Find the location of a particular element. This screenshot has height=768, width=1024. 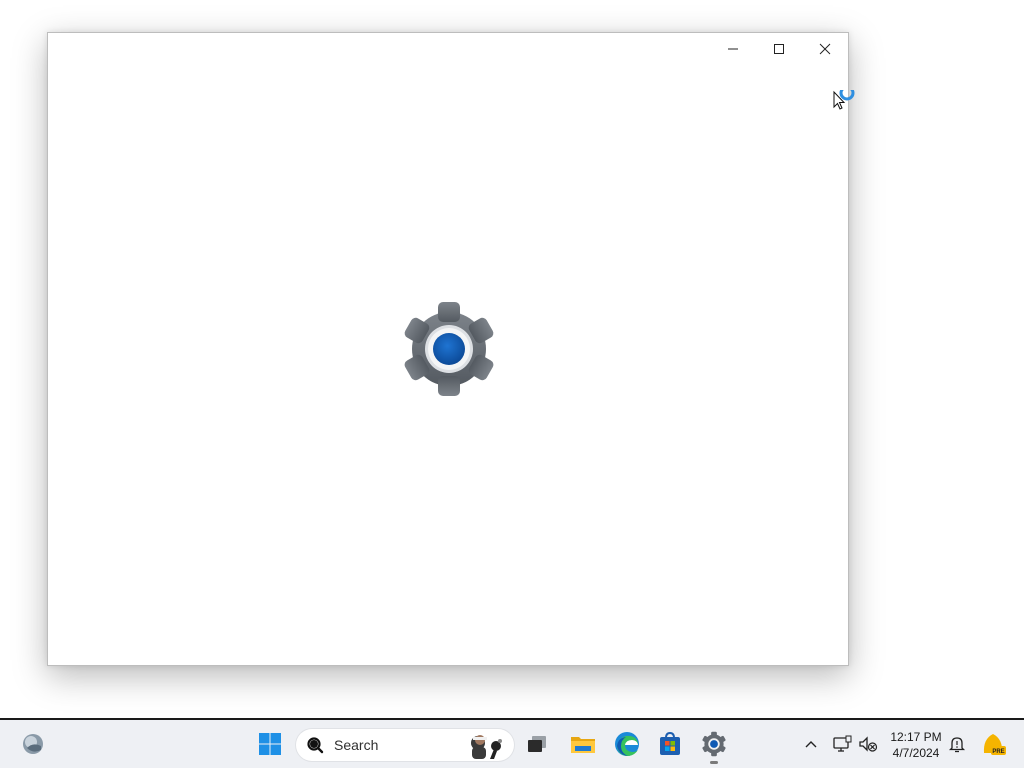

notifications-icon is located at coordinates (957, 745).